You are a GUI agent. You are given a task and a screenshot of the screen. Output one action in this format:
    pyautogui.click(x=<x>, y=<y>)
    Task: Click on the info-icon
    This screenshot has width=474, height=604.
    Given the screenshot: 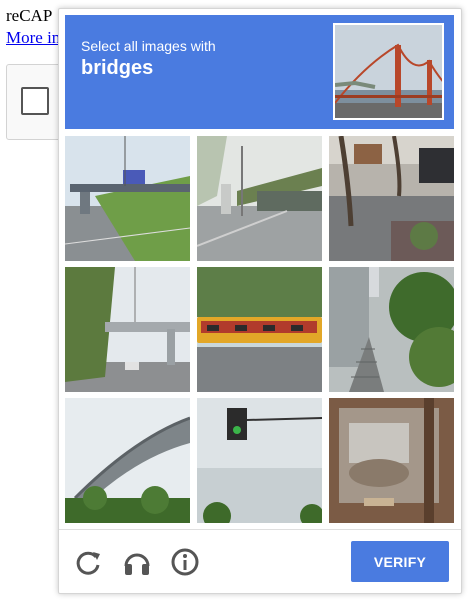 What is the action you would take?
    pyautogui.click(x=185, y=562)
    